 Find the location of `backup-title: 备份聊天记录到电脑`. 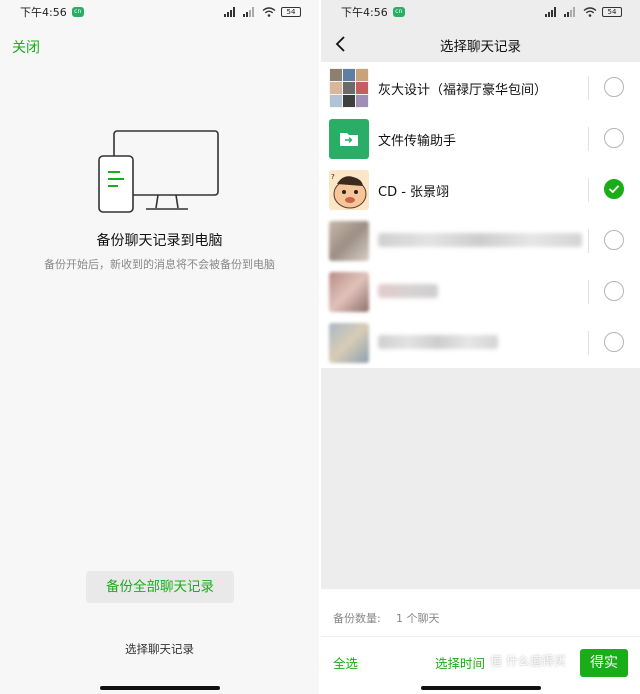

backup-title: 备份聊天记录到电脑 is located at coordinates (159, 241).